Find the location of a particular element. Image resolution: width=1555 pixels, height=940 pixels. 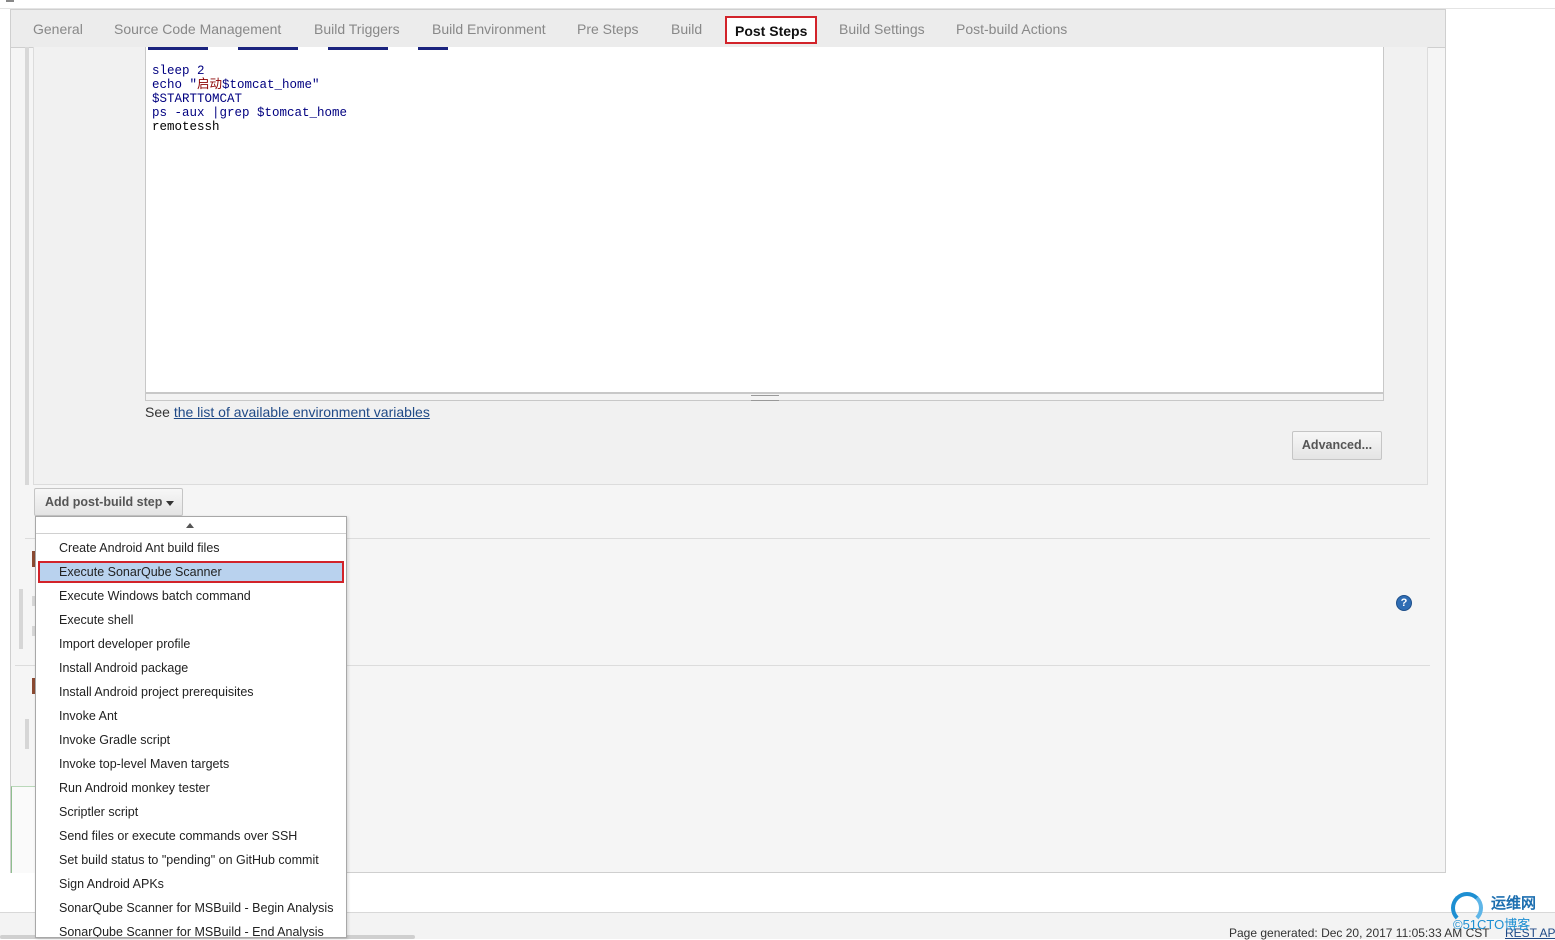

add-post-build-step-label: Add post-build step is located at coordinates (104, 502).